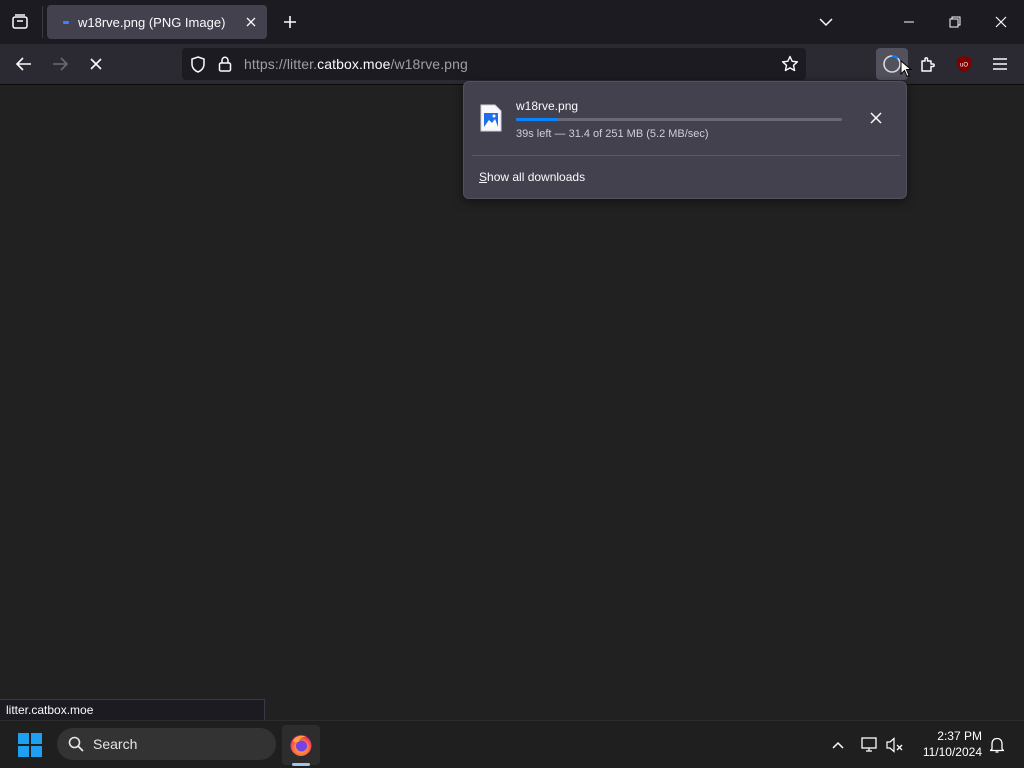 This screenshot has height=768, width=1024. What do you see at coordinates (225, 64) in the screenshot?
I see `lock-icon` at bounding box center [225, 64].